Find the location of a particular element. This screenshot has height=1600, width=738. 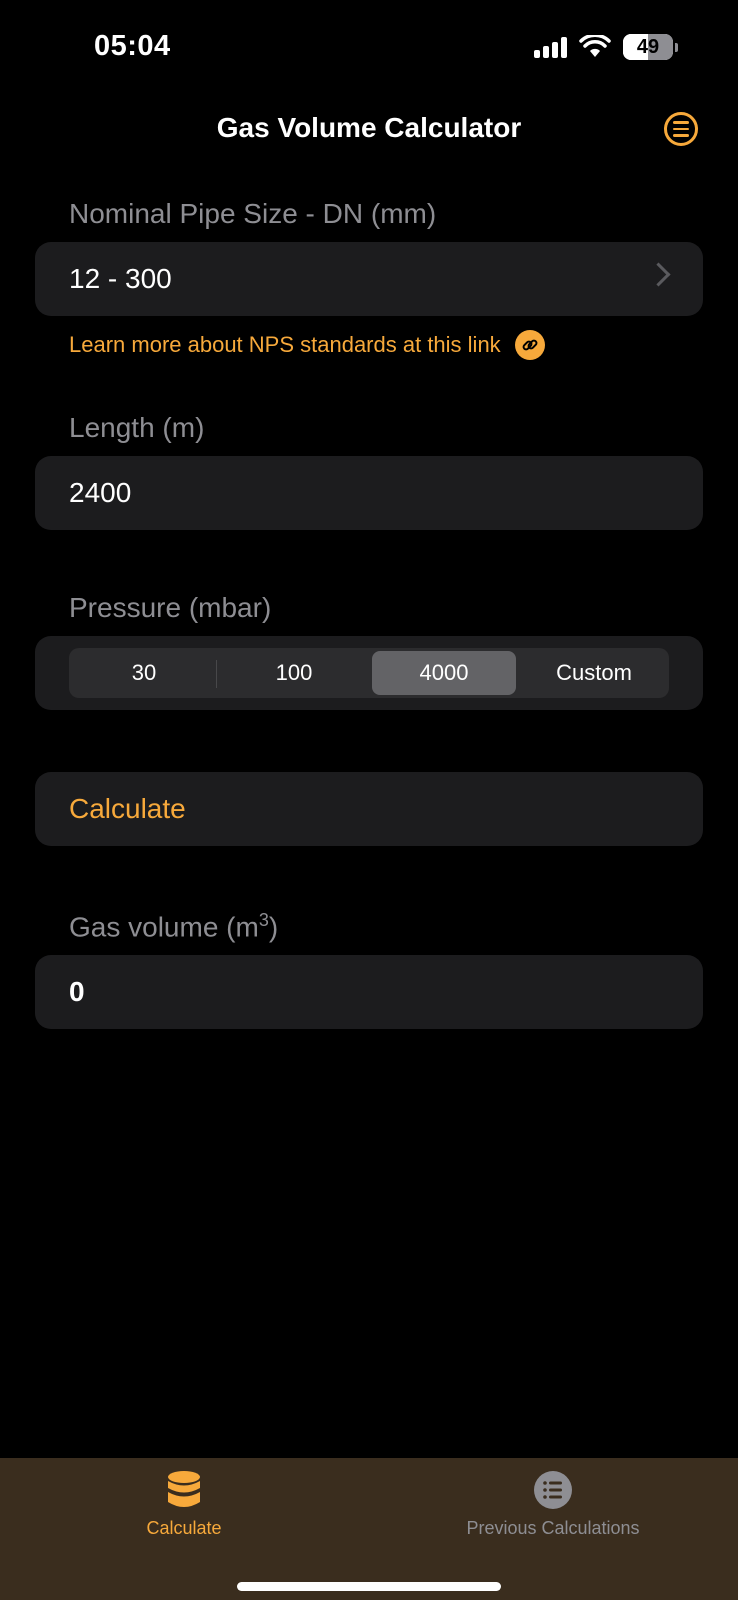

battery-icon: 49 is located at coordinates (650, 47).